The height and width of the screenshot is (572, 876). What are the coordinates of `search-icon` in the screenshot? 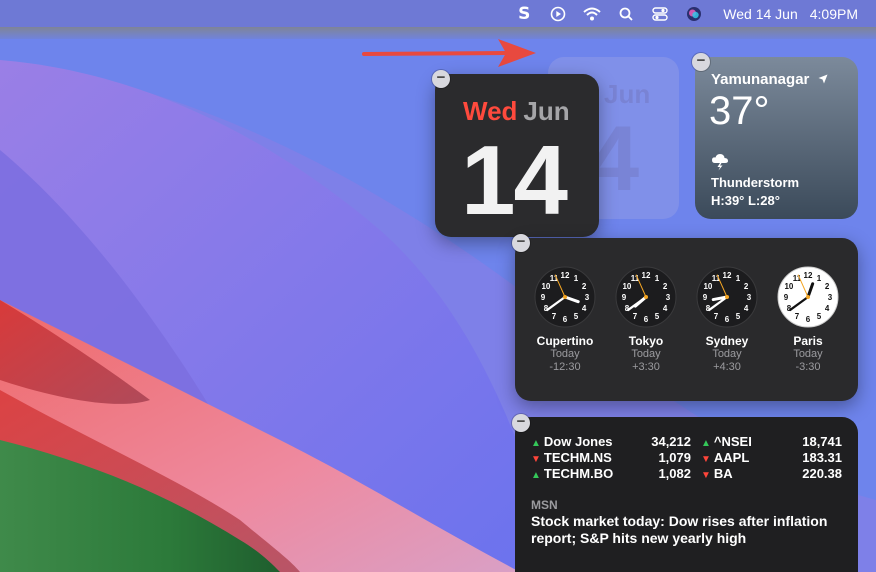 It's located at (626, 13).